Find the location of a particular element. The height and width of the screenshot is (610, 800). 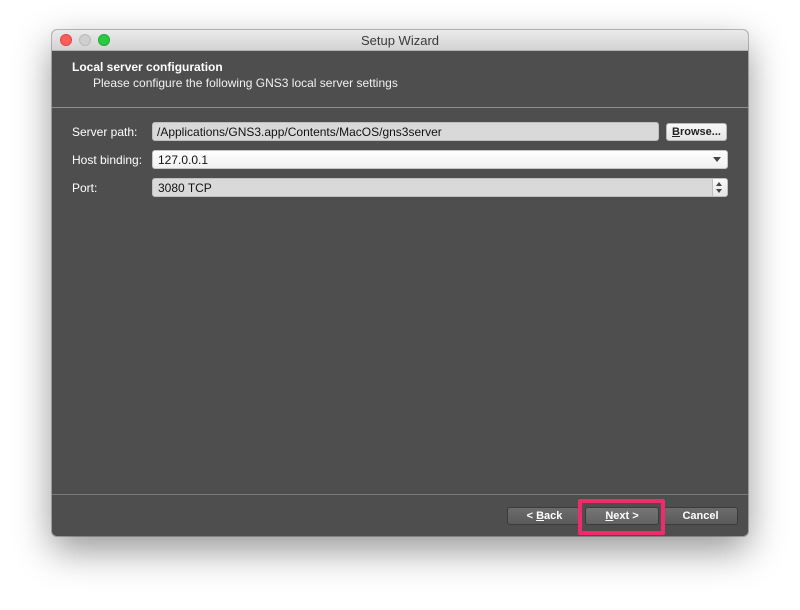

back-mnemonic: B is located at coordinates (540, 516).